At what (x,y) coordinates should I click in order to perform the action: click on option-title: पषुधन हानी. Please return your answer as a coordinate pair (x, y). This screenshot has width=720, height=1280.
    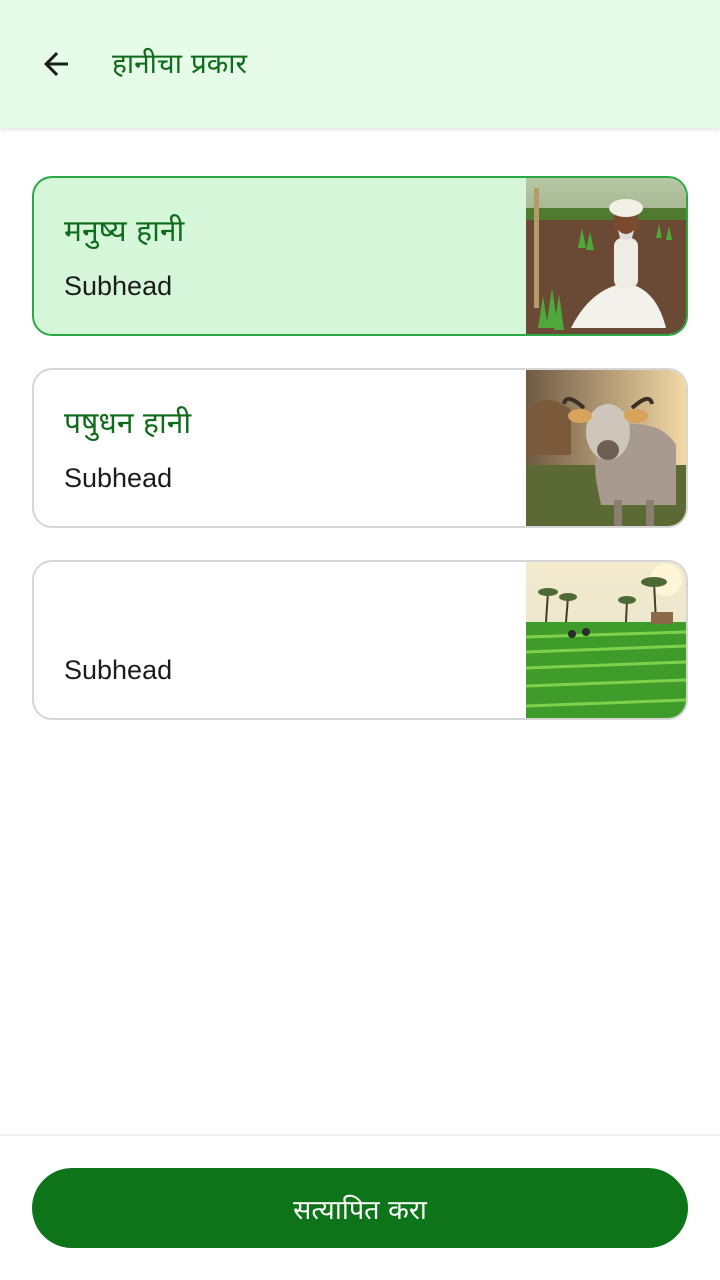
    Looking at the image, I should click on (128, 423).